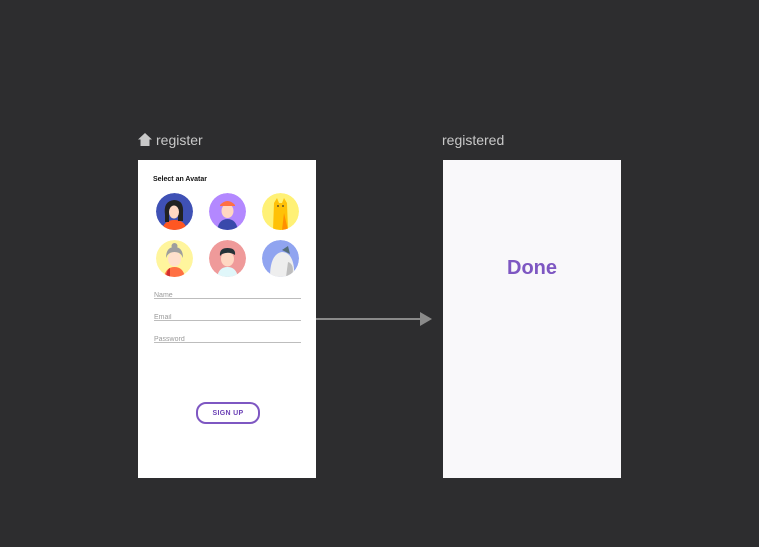 Image resolution: width=759 pixels, height=547 pixels. I want to click on email-field, so click(227, 313).